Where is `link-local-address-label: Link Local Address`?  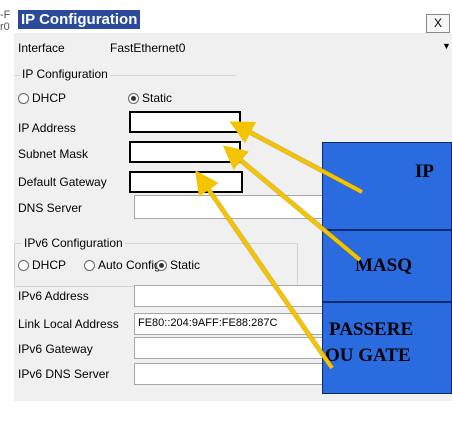 link-local-address-label: Link Local Address is located at coordinates (68, 324).